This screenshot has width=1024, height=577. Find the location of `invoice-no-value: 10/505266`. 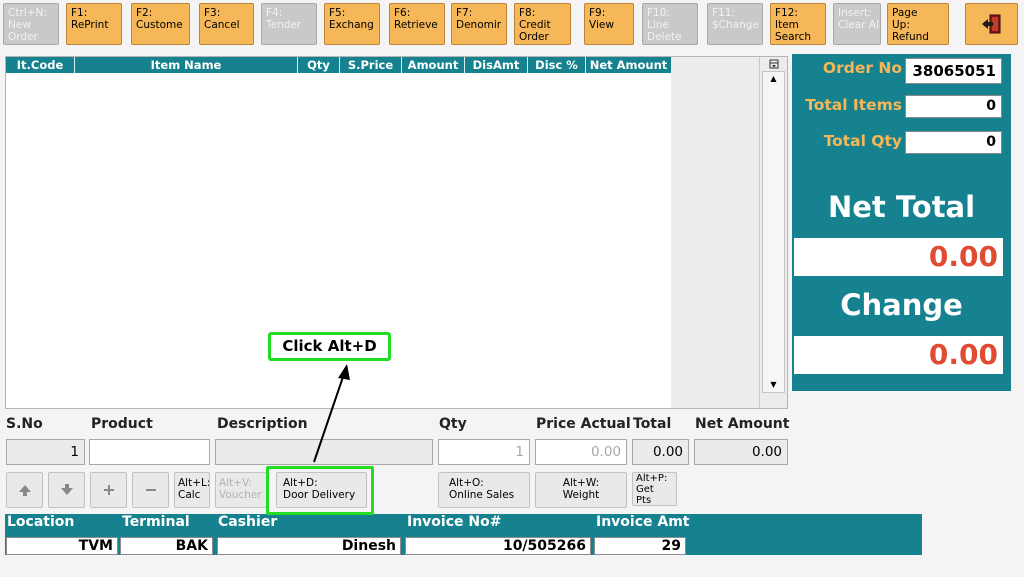

invoice-no-value: 10/505266 is located at coordinates (498, 546).